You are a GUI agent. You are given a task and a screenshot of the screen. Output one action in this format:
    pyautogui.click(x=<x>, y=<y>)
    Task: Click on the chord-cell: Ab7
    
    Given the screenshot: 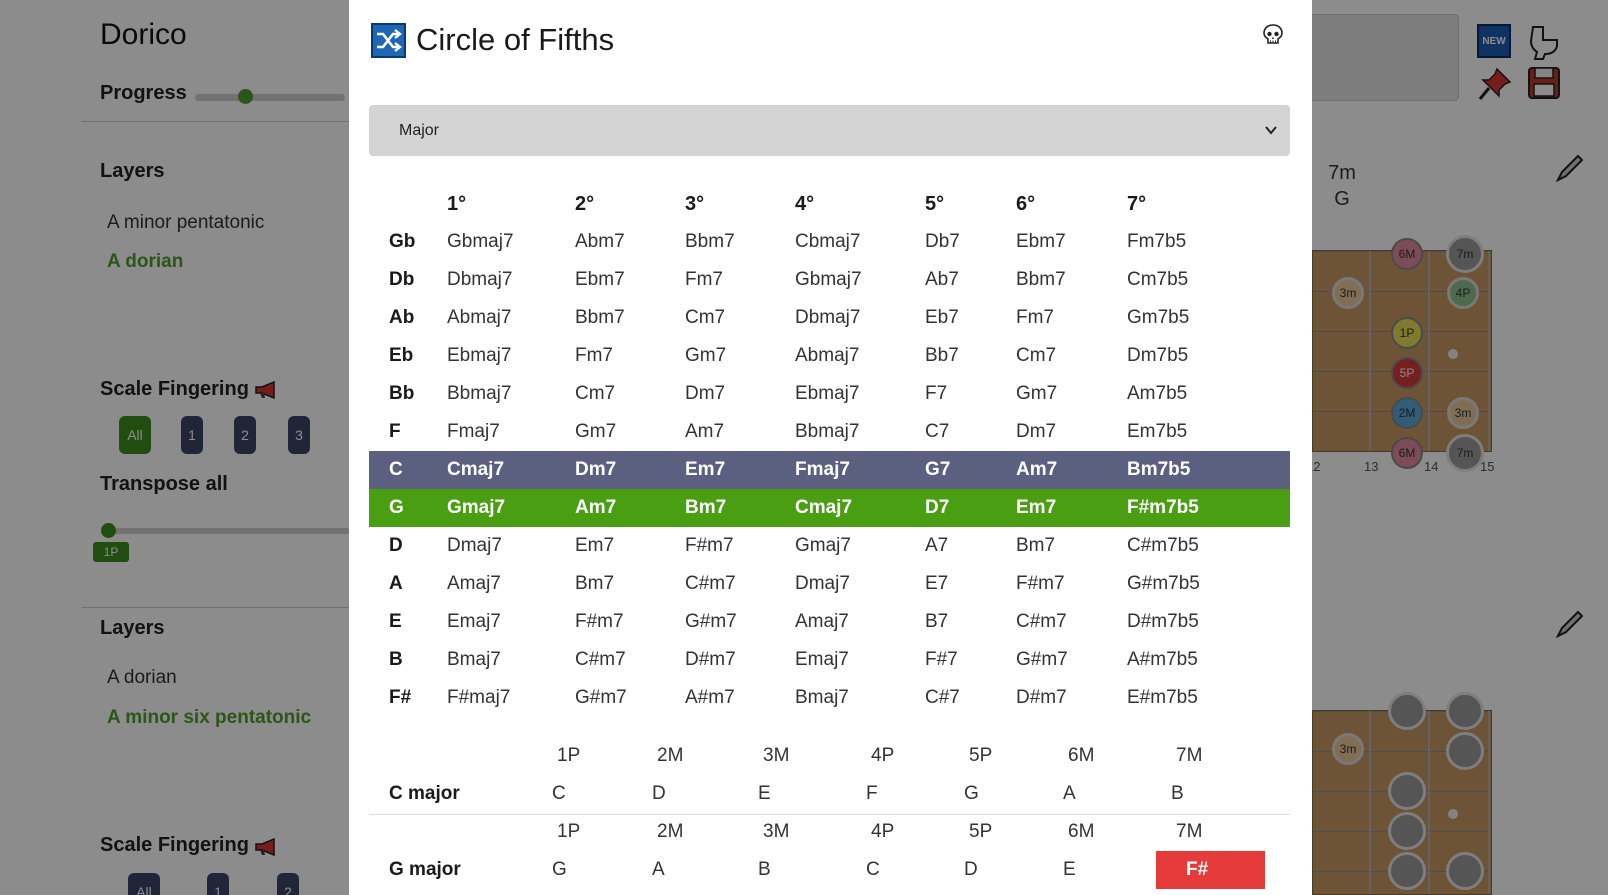 What is the action you would take?
    pyautogui.click(x=942, y=279)
    